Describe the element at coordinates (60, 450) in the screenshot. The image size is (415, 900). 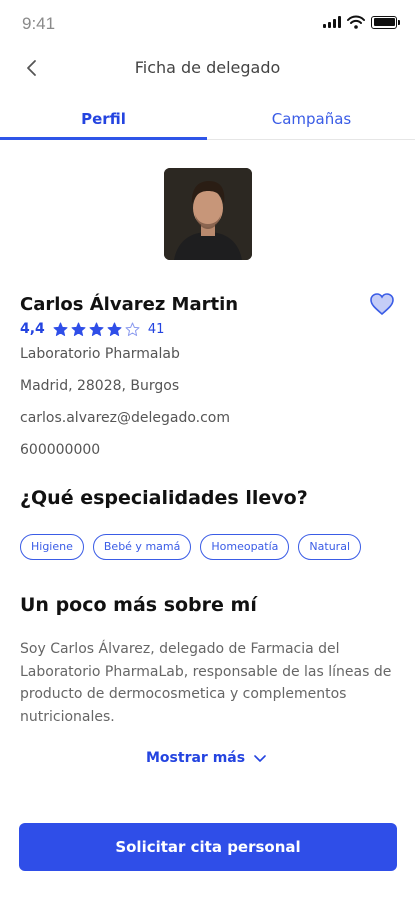
I see `phone-text: 600000000` at that location.